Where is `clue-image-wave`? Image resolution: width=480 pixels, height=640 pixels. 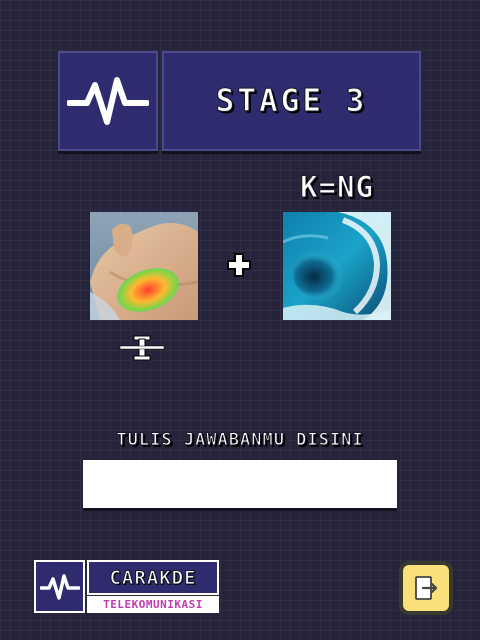
clue-image-wave is located at coordinates (337, 266).